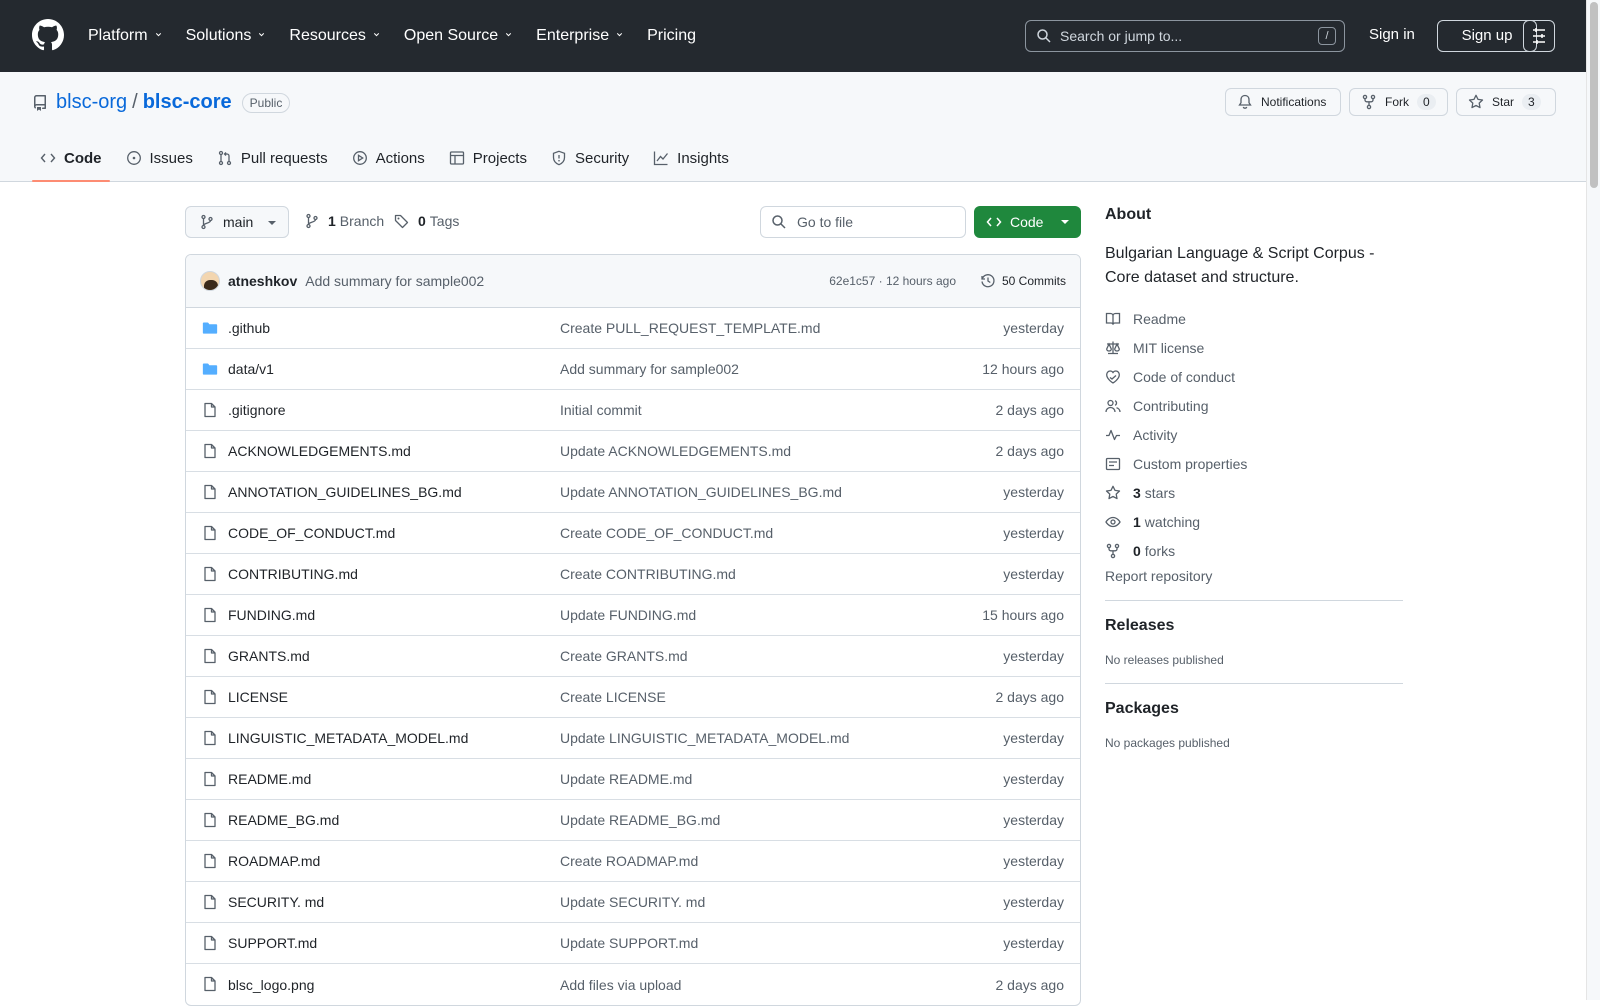 This screenshot has height=1006, width=1600. I want to click on file-commit-message: Create CONTRIBUTING.md, so click(648, 574).